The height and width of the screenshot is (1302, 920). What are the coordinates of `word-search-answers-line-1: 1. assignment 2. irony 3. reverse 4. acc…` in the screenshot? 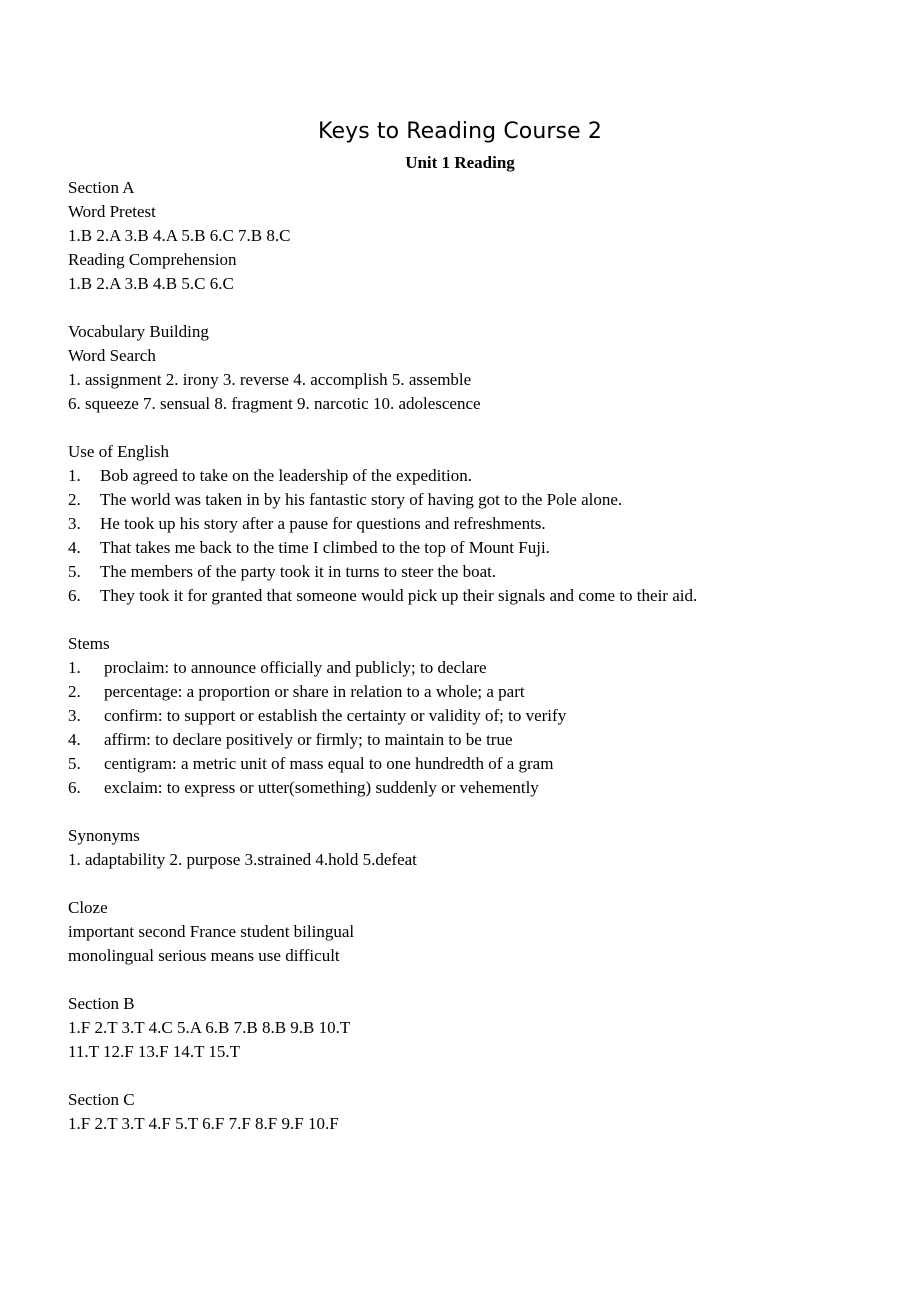 It's located at (270, 379).